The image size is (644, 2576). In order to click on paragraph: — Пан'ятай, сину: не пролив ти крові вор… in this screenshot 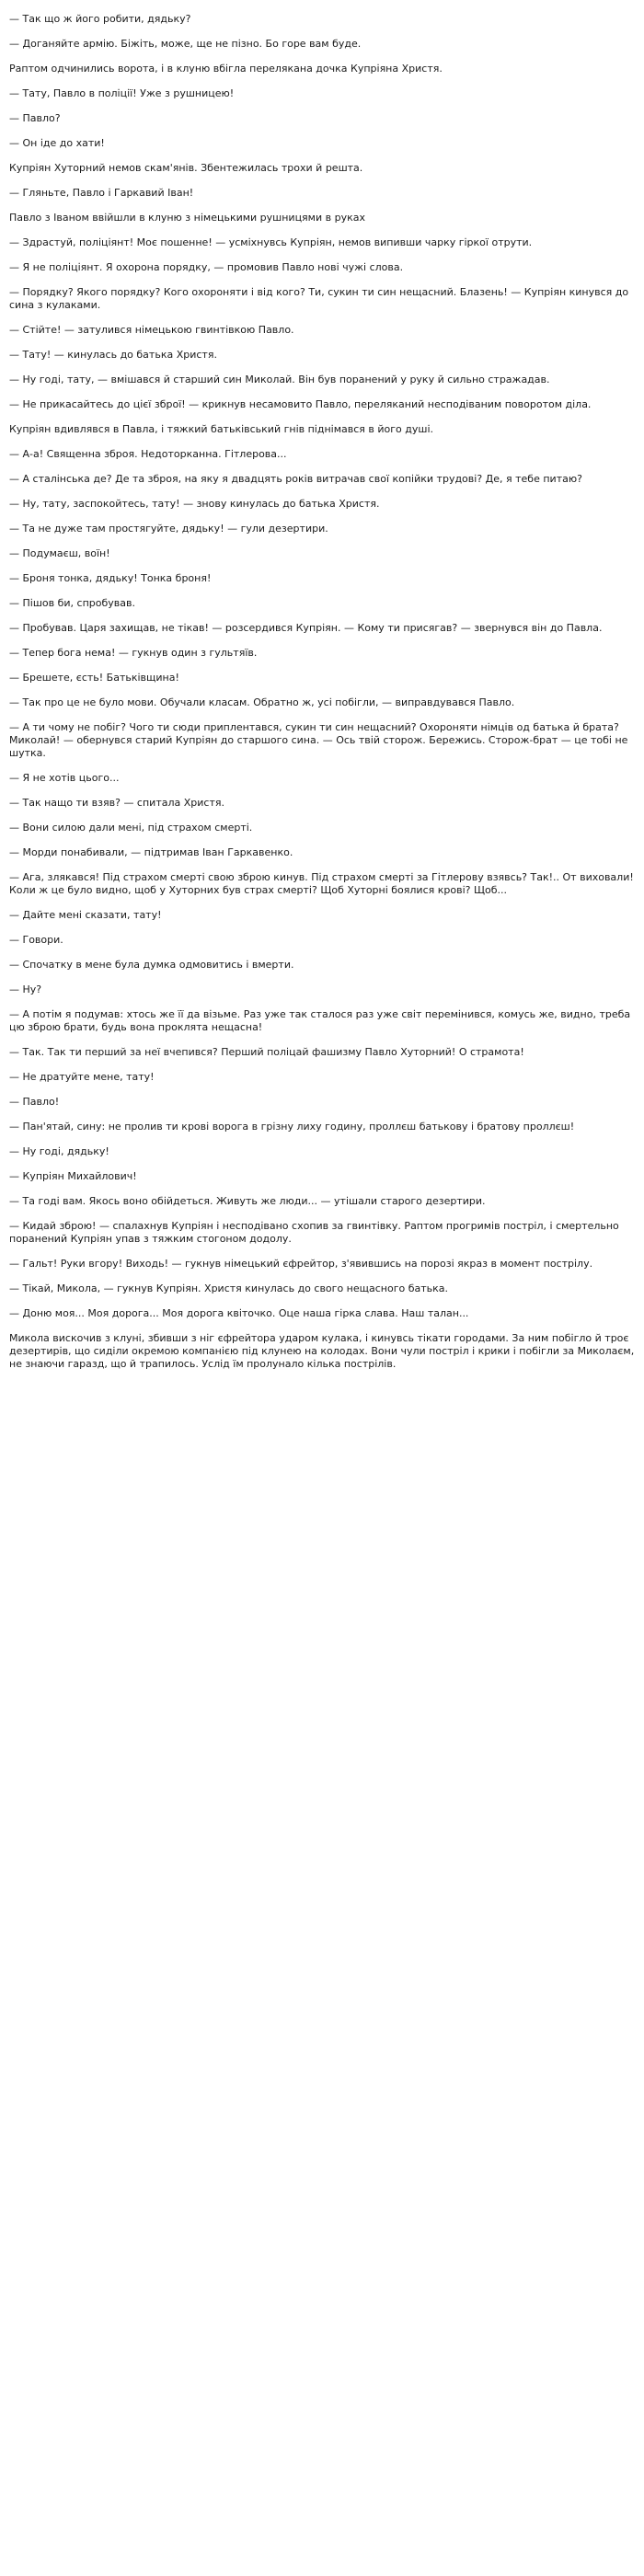, I will do `click(292, 1127)`.